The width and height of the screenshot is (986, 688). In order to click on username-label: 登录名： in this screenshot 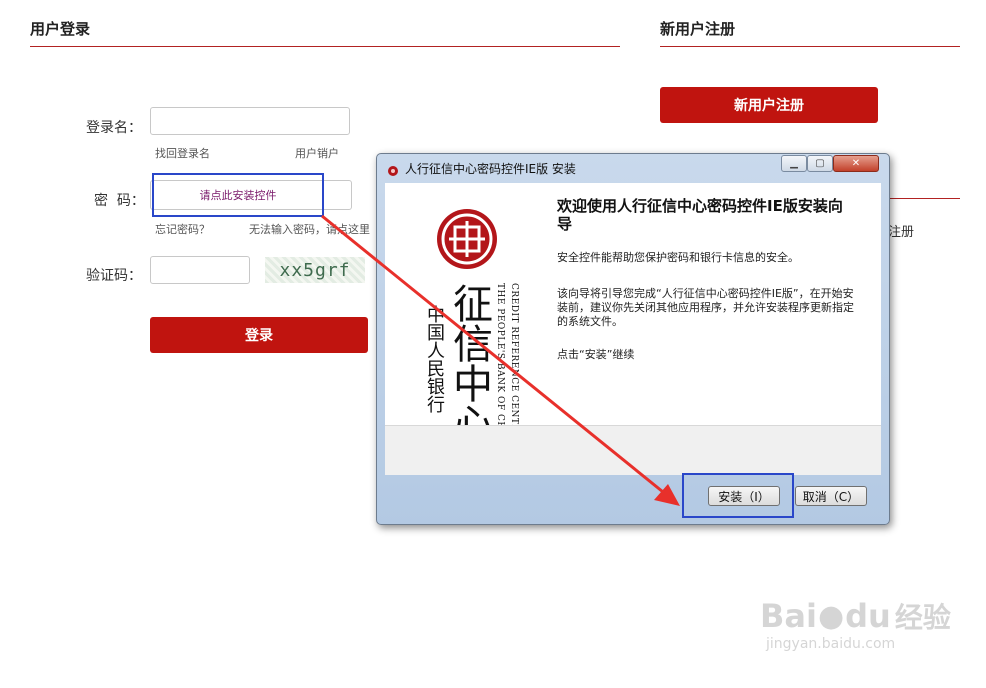, I will do `click(114, 128)`.